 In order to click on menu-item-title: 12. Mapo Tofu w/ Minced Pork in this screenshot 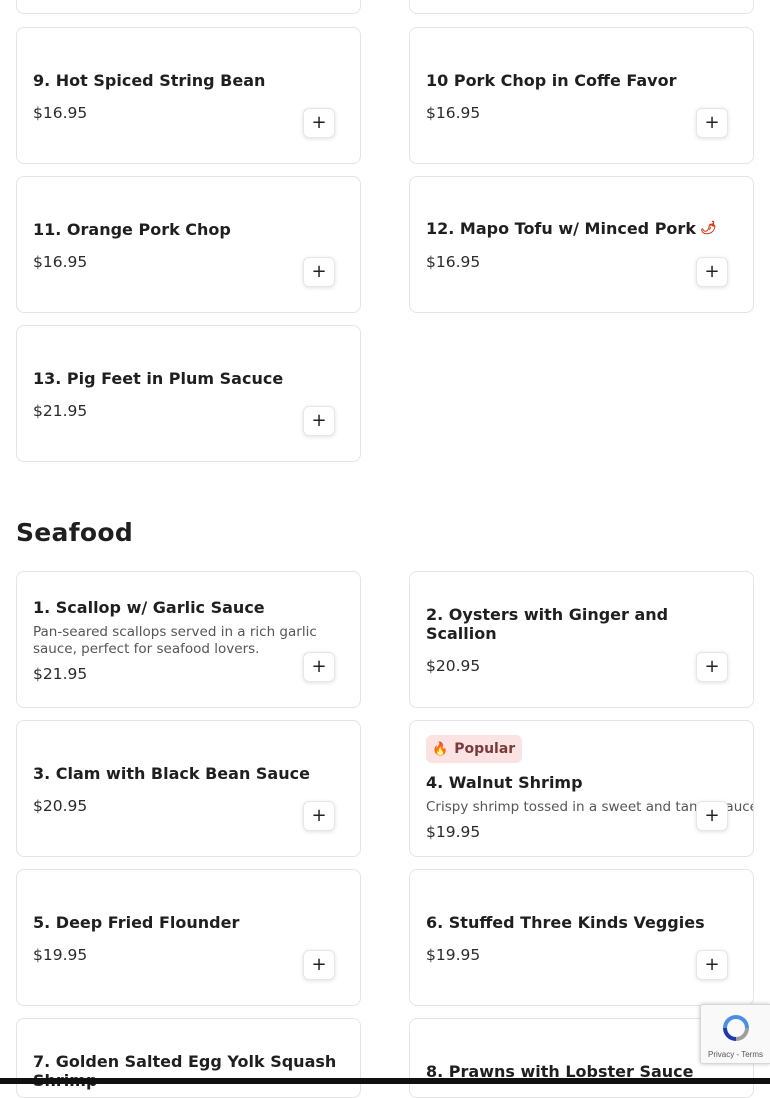, I will do `click(561, 228)`.